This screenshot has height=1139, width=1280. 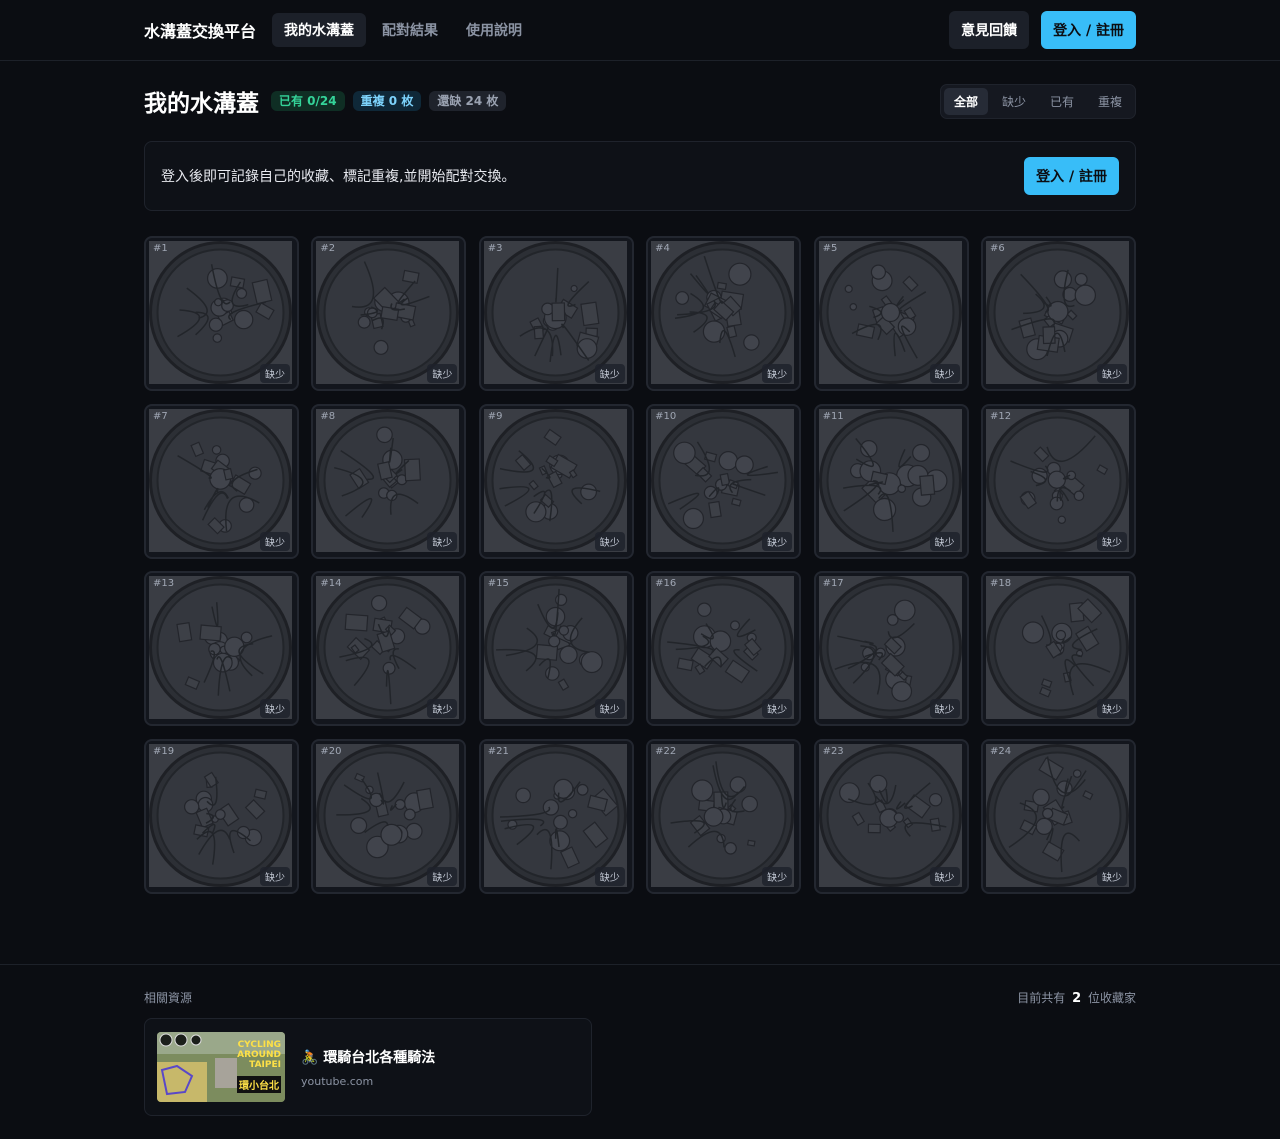 What do you see at coordinates (310, 1057) in the screenshot?
I see `cyclist-icon: 🚴` at bounding box center [310, 1057].